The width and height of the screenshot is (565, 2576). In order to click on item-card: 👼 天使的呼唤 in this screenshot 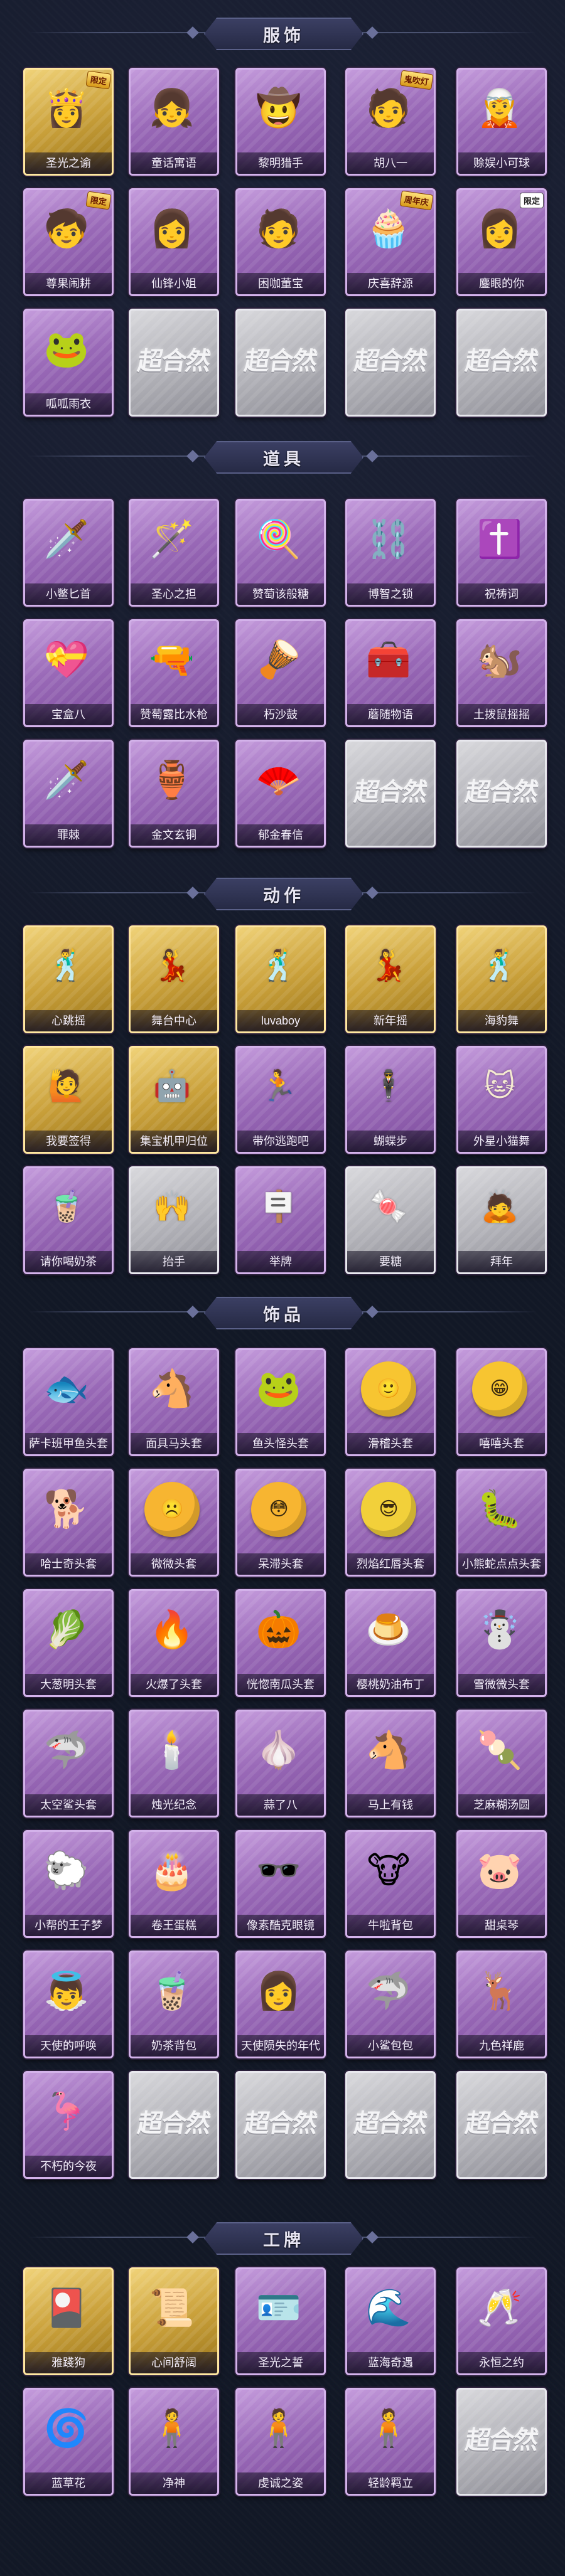, I will do `click(68, 2005)`.